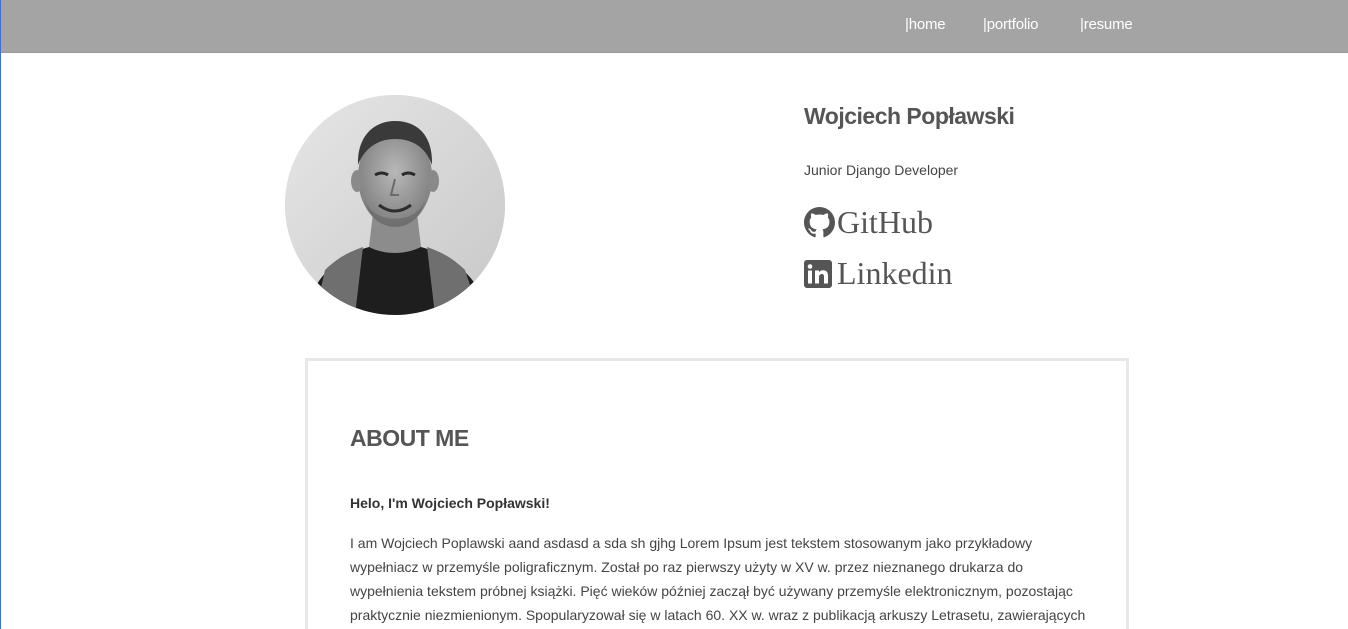 This screenshot has height=629, width=1348. Describe the element at coordinates (450, 503) in the screenshot. I see `about-greeting: Helo, I'm Wojciech Popławski!` at that location.